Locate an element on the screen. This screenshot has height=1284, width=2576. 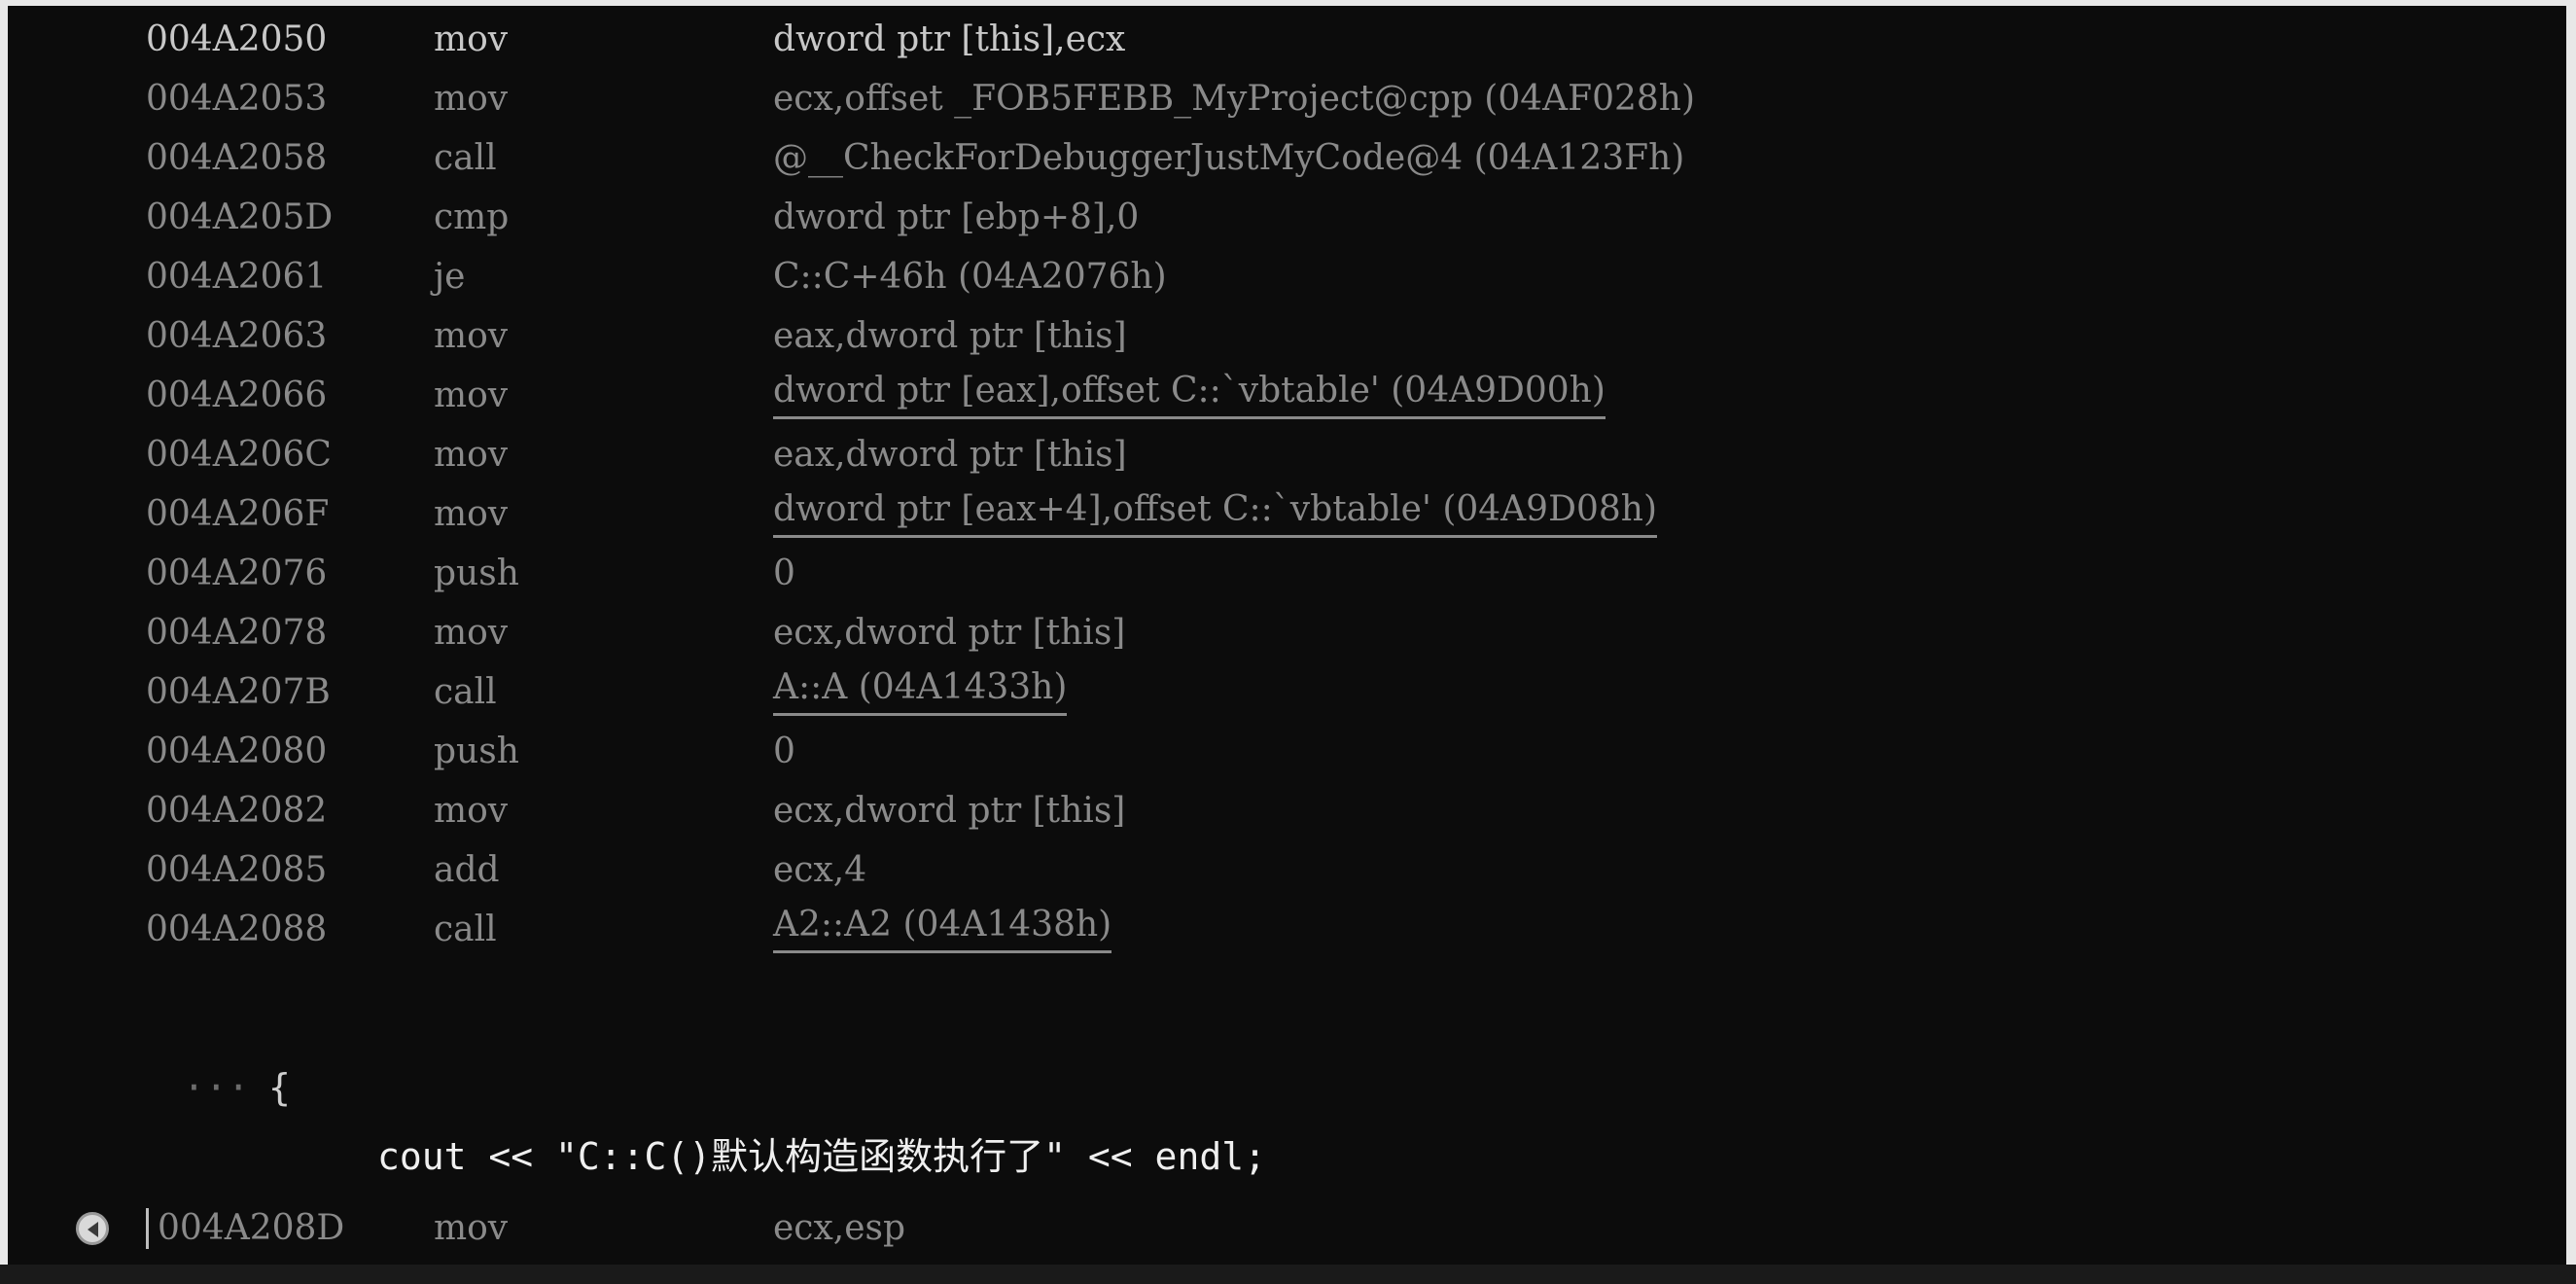
line-dots: ··· is located at coordinates (217, 1087).